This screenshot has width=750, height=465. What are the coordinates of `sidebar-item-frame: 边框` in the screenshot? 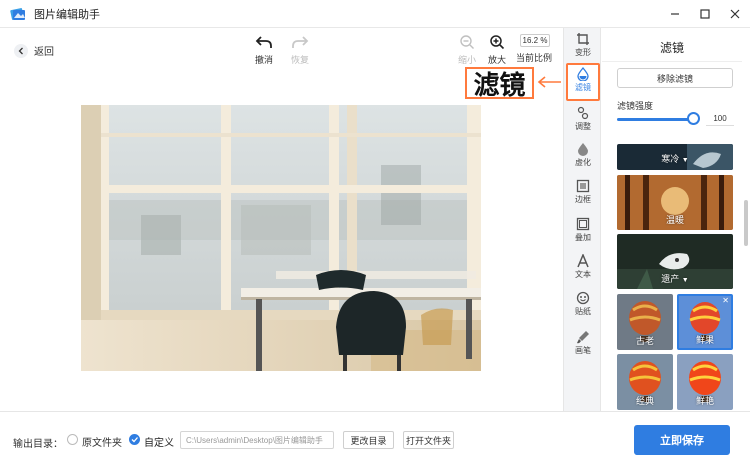 It's located at (583, 192).